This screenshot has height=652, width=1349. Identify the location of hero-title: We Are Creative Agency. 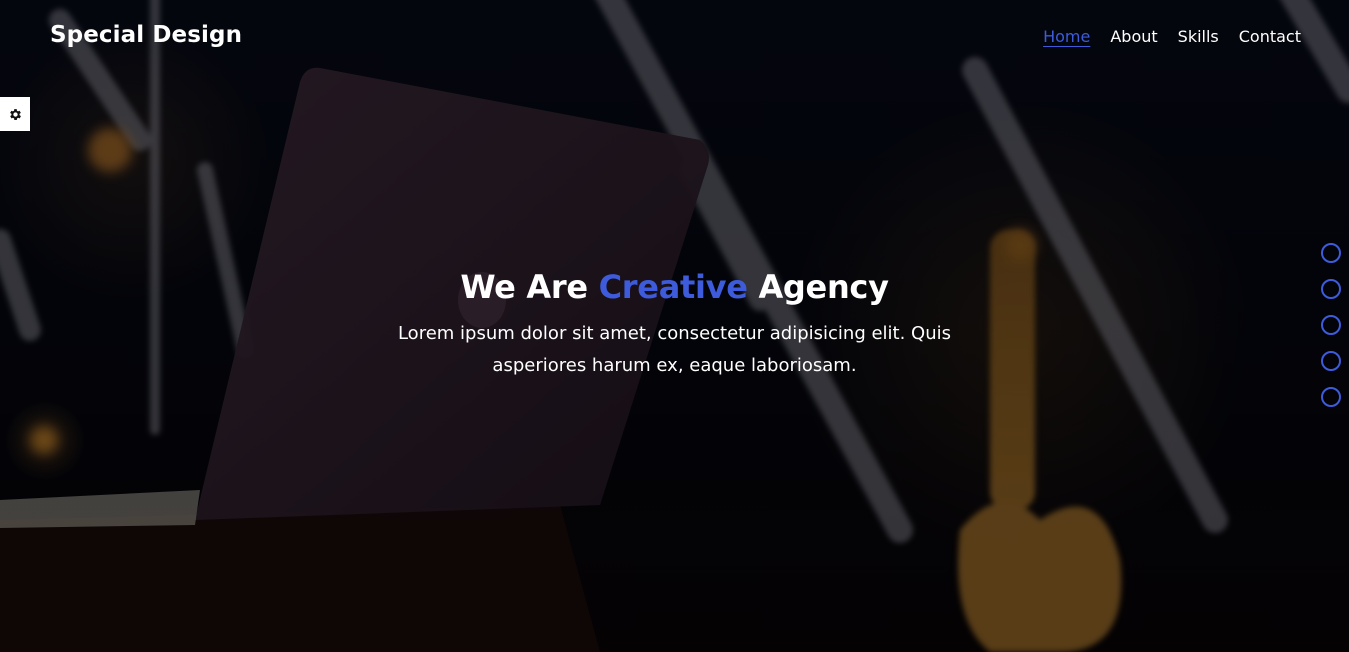
(674, 287).